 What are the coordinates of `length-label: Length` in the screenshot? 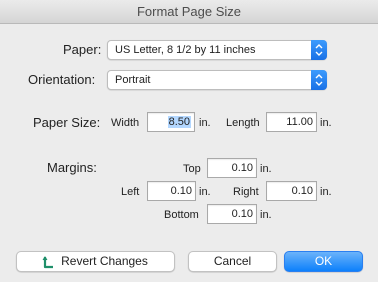 It's located at (243, 123).